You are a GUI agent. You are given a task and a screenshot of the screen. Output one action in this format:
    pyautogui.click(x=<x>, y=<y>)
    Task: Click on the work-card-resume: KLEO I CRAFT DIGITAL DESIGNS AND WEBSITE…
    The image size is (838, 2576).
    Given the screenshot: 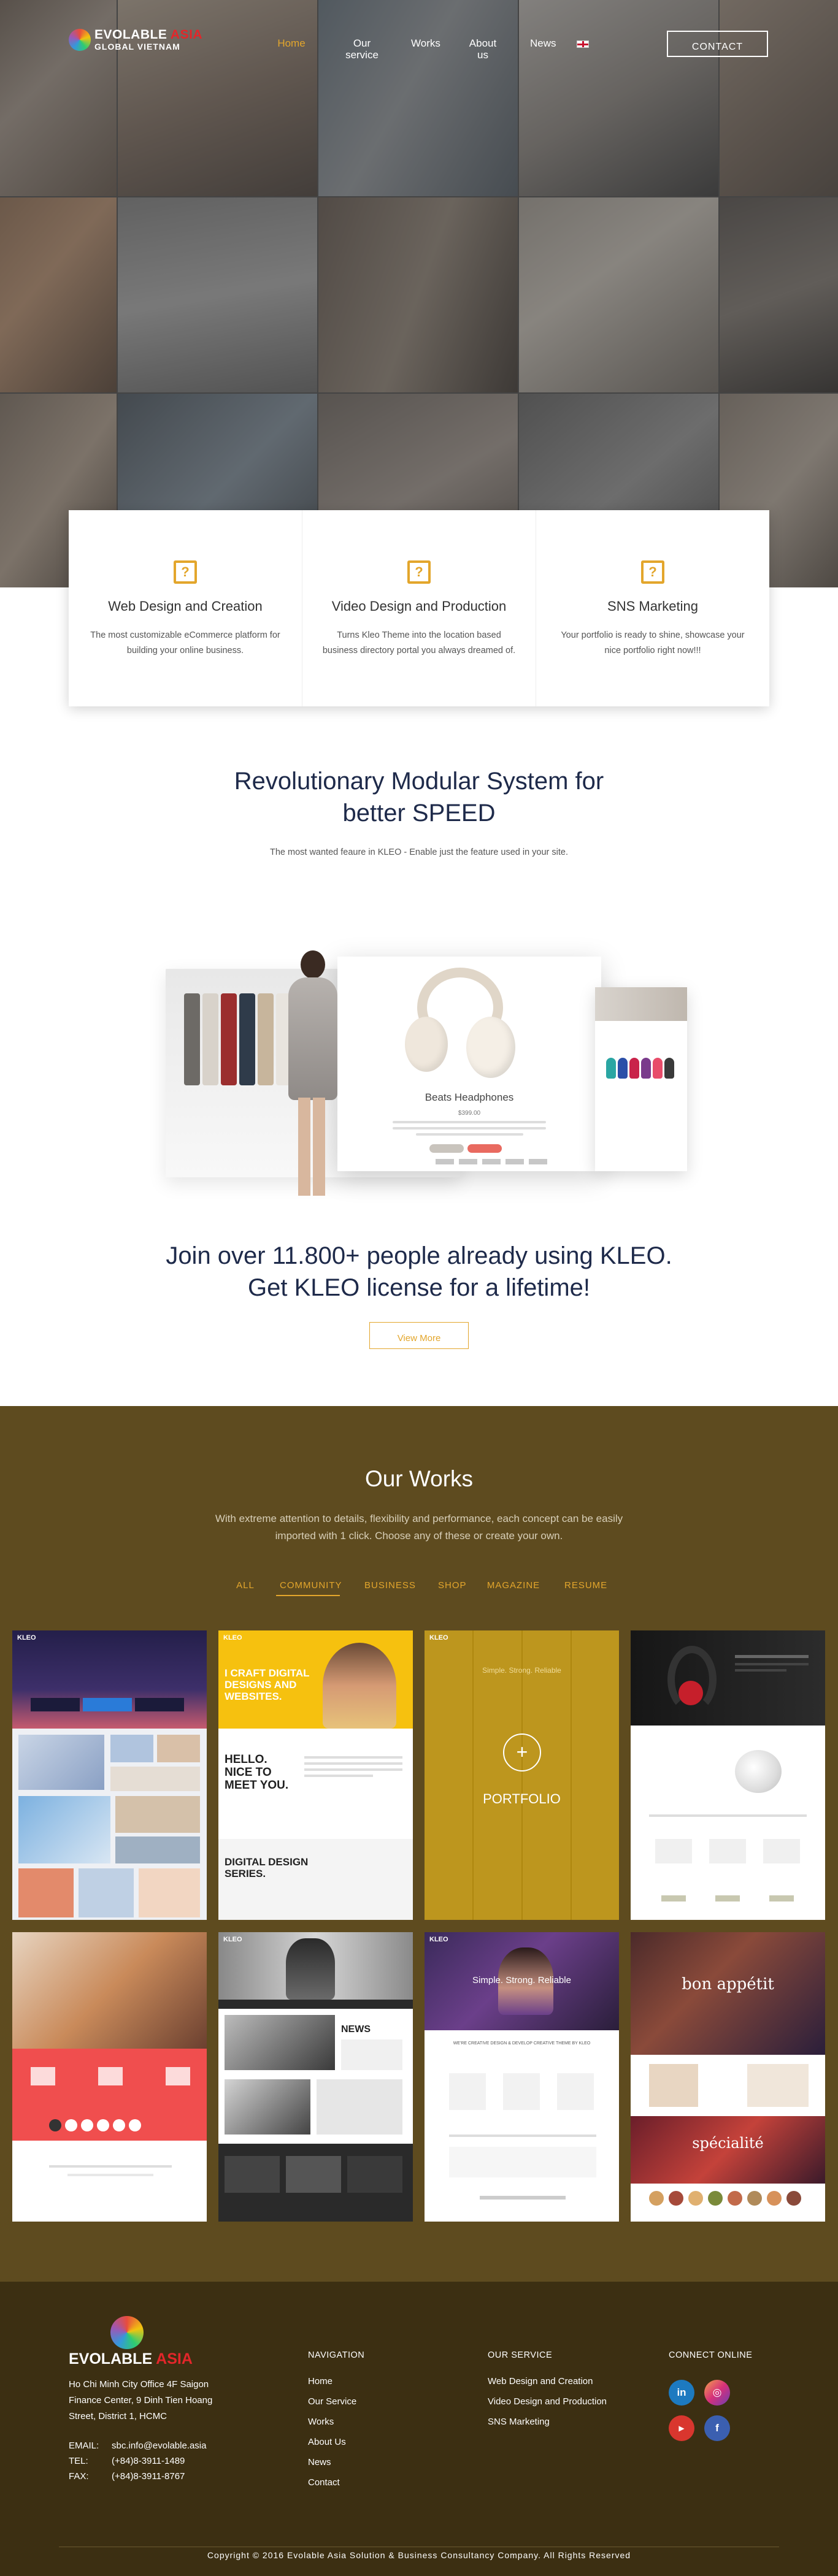 What is the action you would take?
    pyautogui.click(x=315, y=1775)
    